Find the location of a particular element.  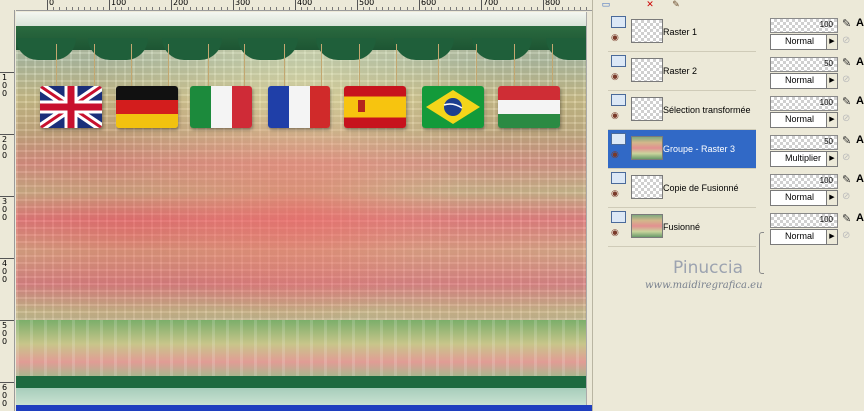

image-bottom-green-band is located at coordinates (301, 382).